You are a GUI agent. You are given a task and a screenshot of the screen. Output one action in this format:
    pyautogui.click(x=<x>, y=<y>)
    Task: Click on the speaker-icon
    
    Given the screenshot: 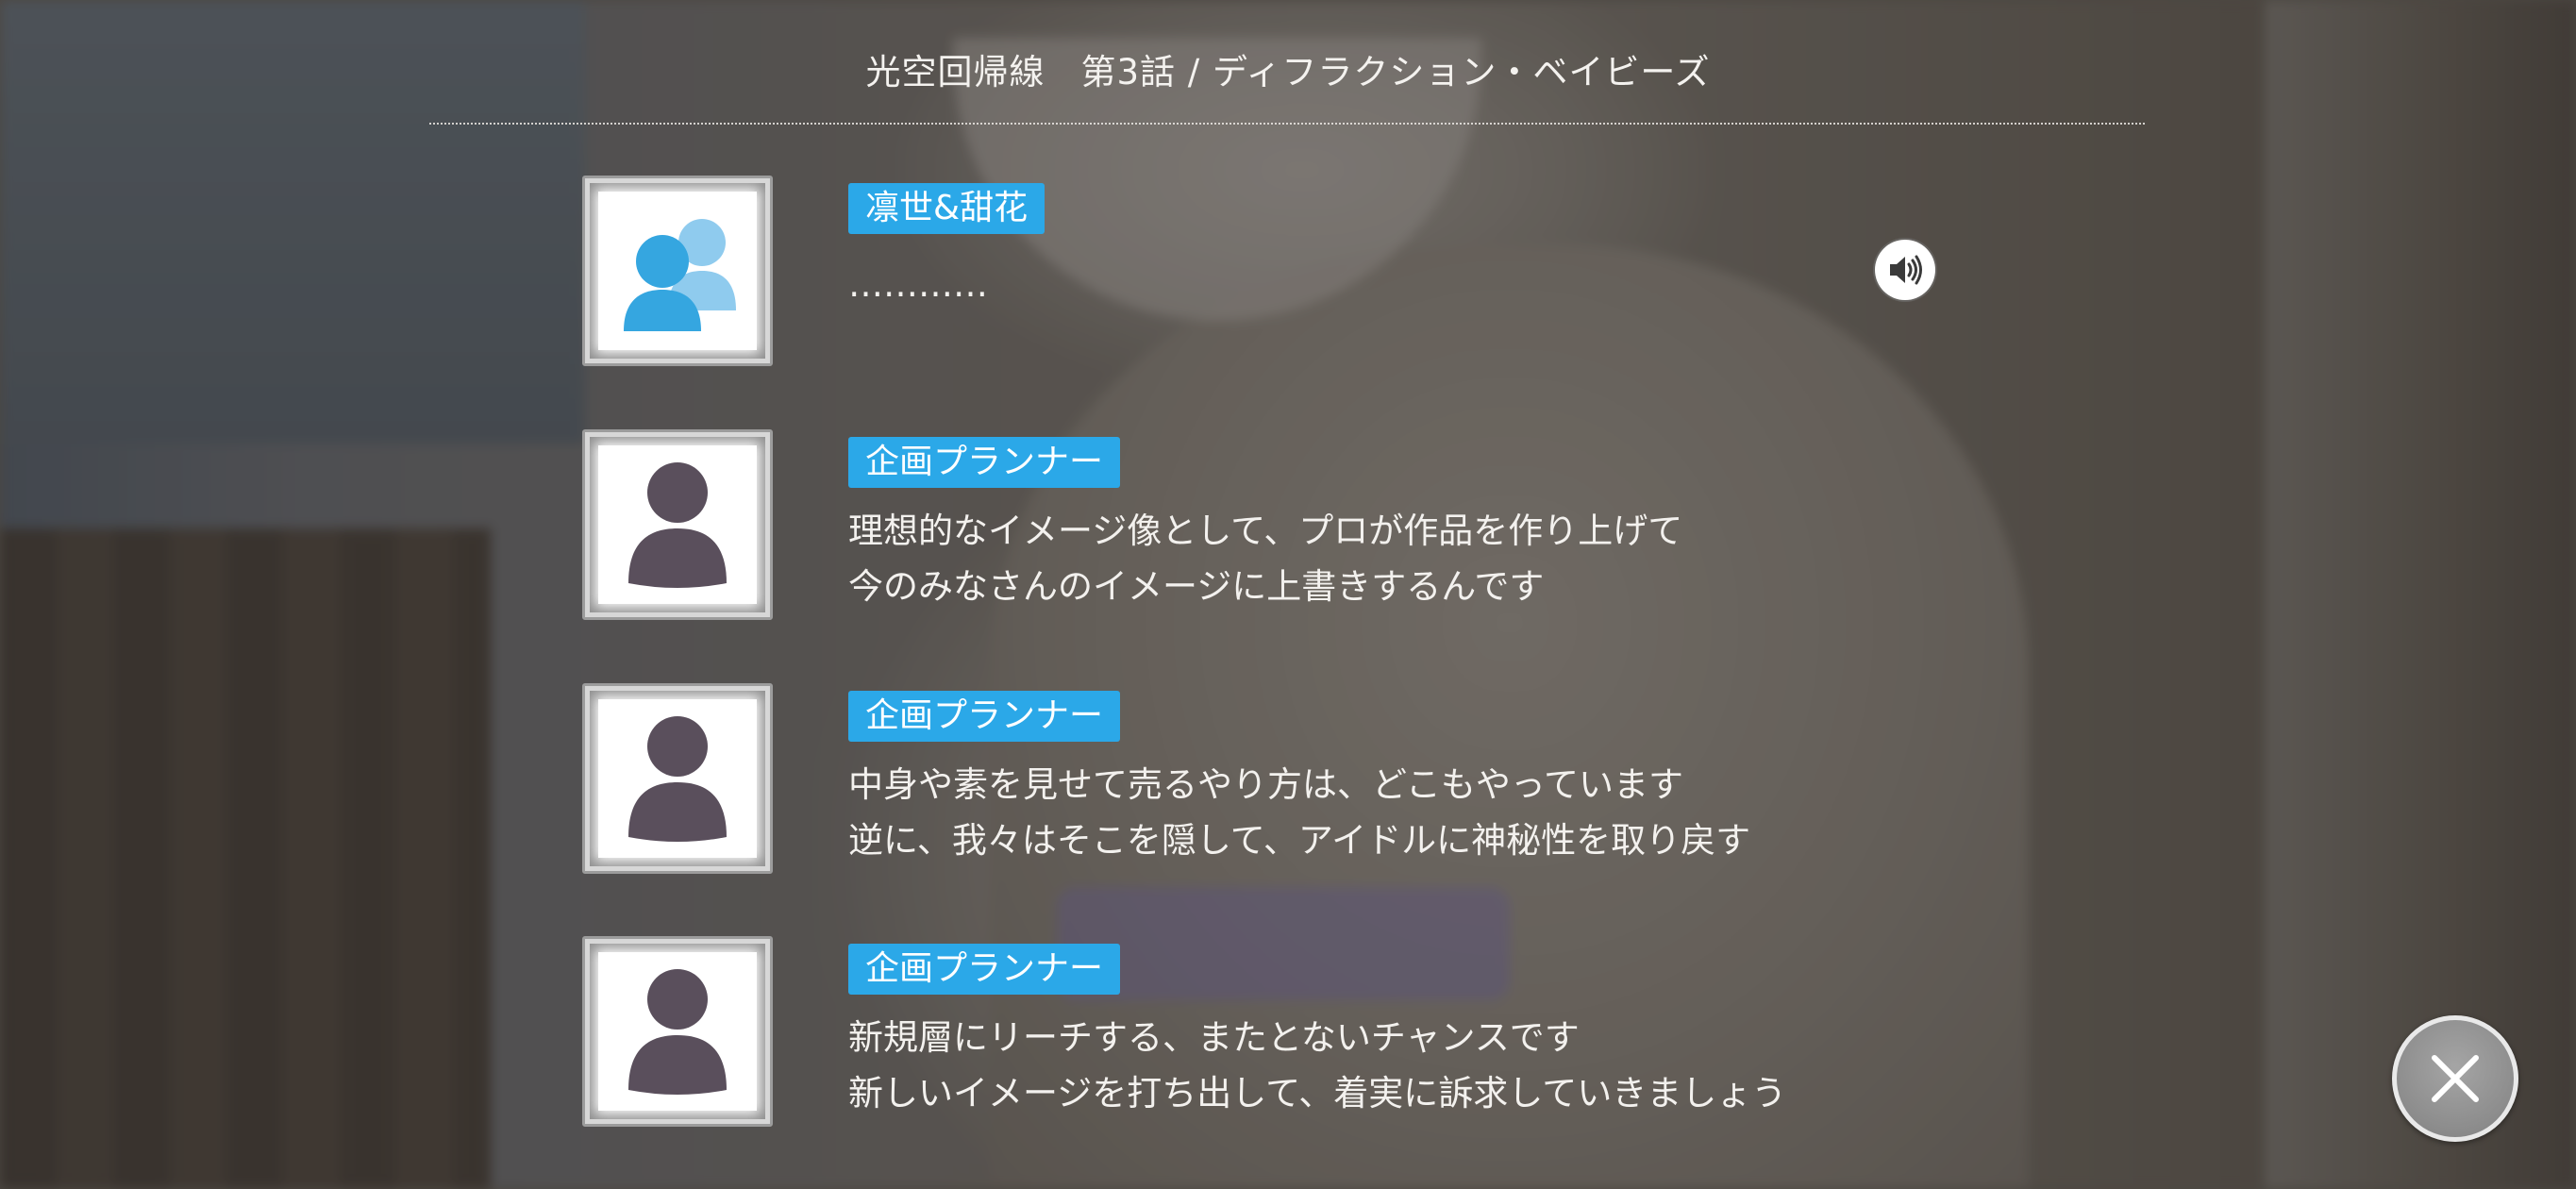 What is the action you would take?
    pyautogui.click(x=1906, y=270)
    